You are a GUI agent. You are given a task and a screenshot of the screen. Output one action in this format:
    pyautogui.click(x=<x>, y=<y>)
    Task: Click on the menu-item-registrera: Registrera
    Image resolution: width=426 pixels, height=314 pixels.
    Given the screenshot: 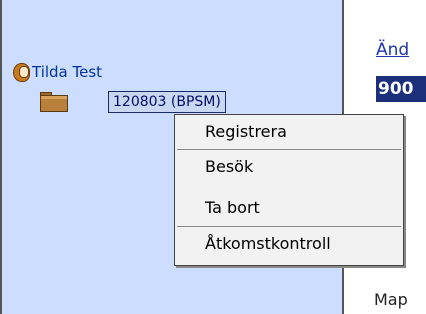 What is the action you would take?
    pyautogui.click(x=289, y=132)
    